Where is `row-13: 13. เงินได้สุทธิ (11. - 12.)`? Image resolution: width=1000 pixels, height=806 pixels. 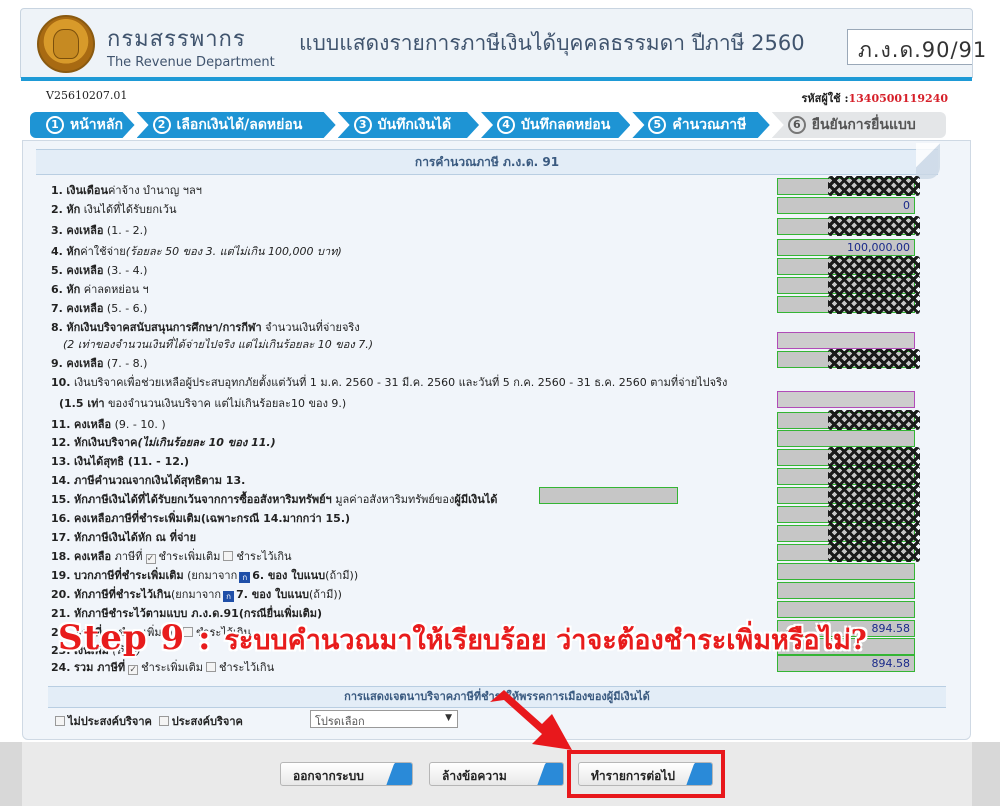 row-13: 13. เงินได้สุทธิ (11. - 12.) is located at coordinates (120, 461).